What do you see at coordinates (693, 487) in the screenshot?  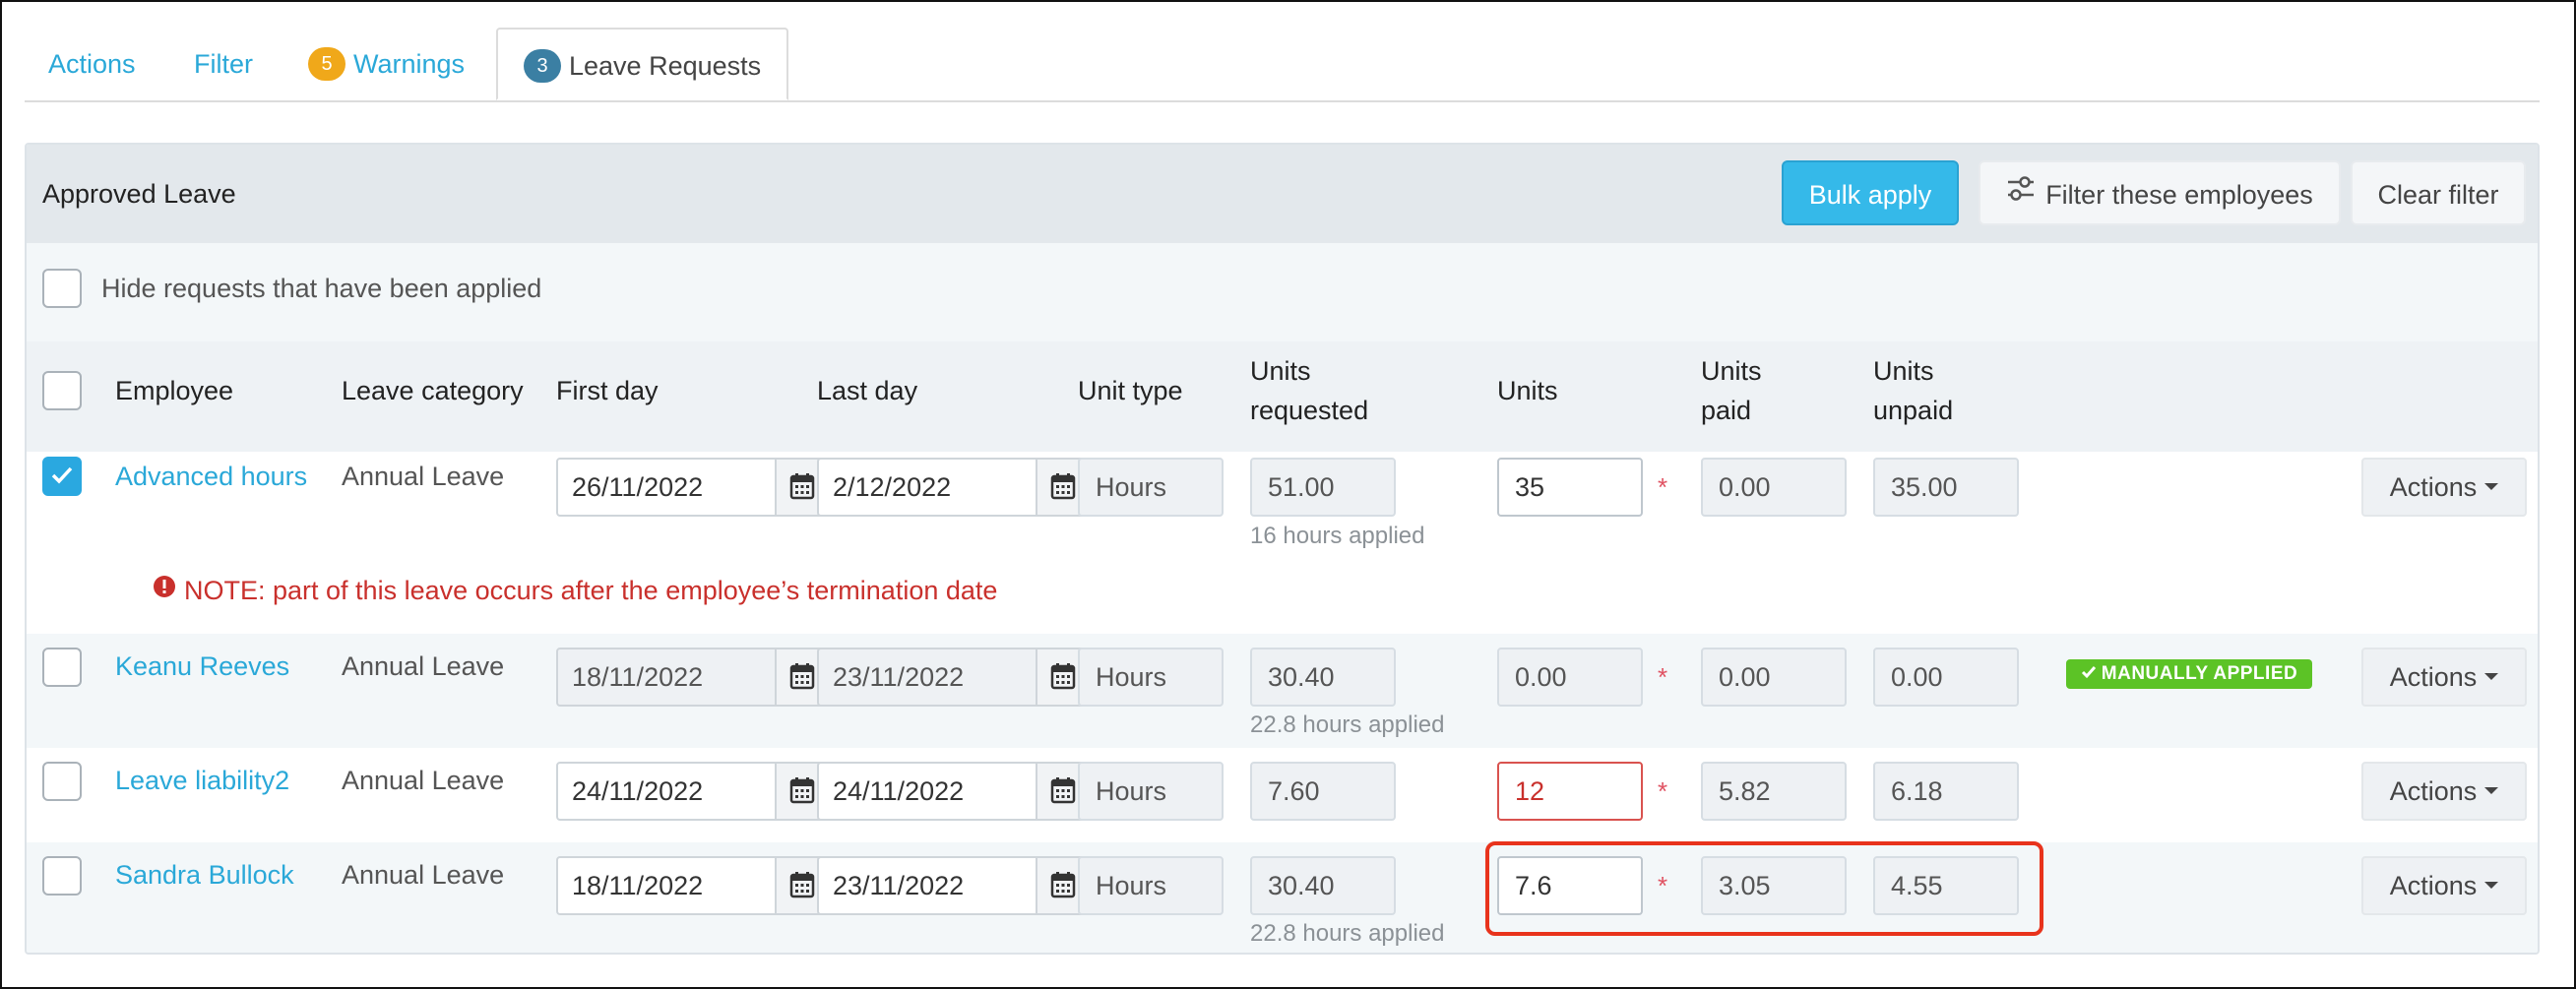 I see `first-day-input: 26/11/2022` at bounding box center [693, 487].